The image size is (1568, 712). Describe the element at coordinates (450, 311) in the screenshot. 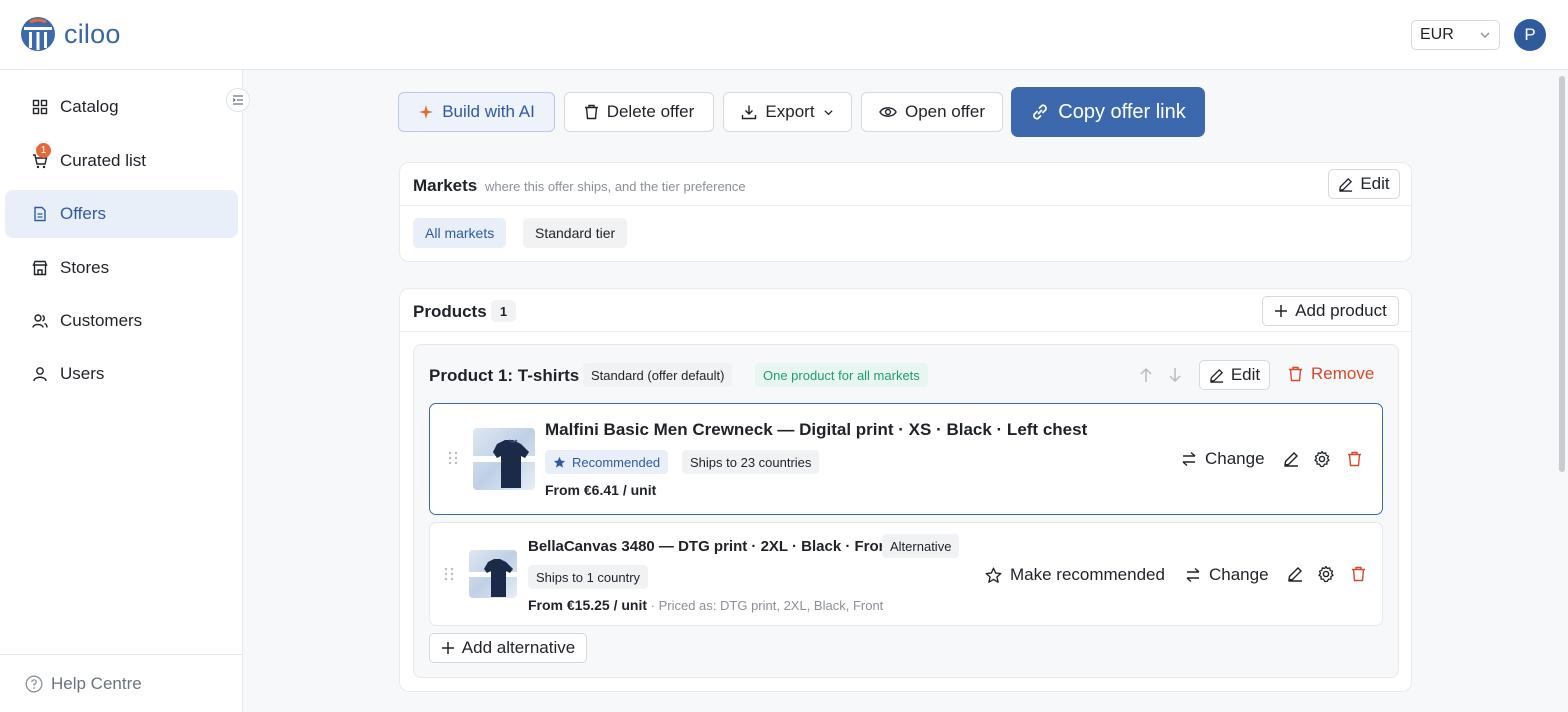

I see `products-title: Products` at that location.